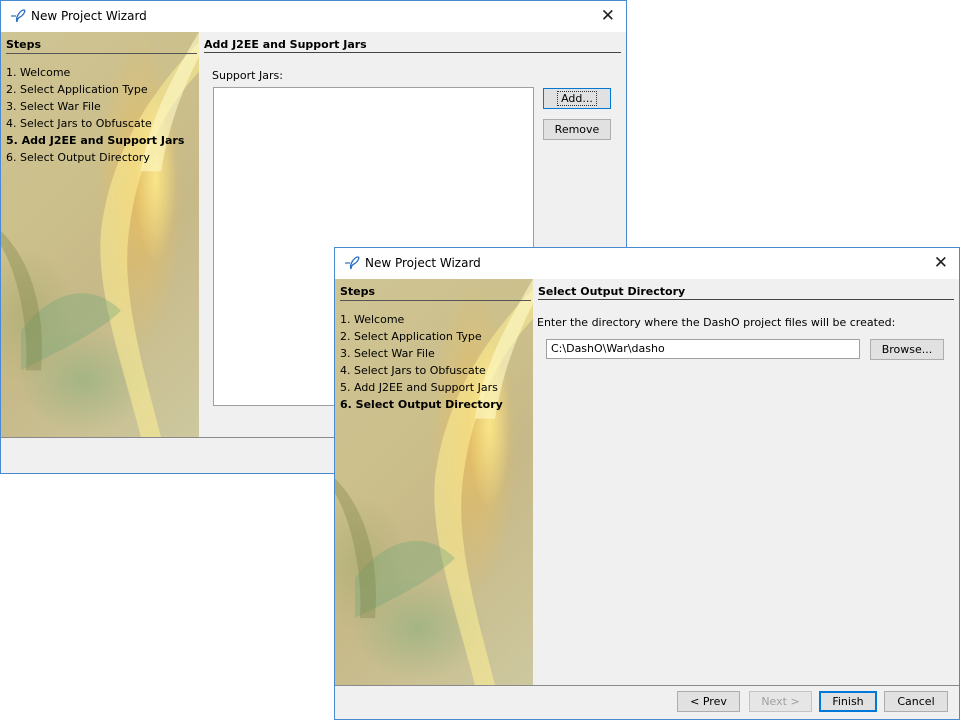 Image resolution: width=960 pixels, height=720 pixels. I want to click on remove-button: Remove, so click(577, 129).